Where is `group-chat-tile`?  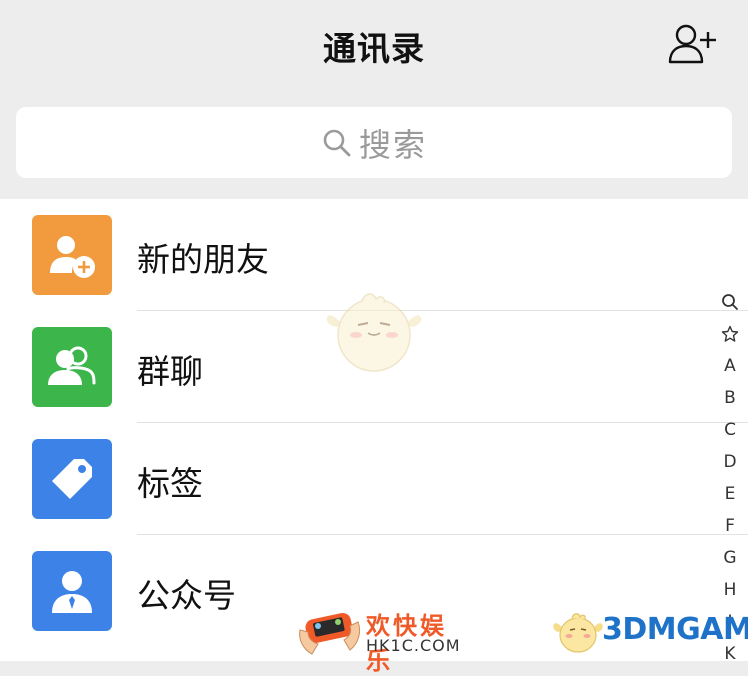 group-chat-tile is located at coordinates (72, 367).